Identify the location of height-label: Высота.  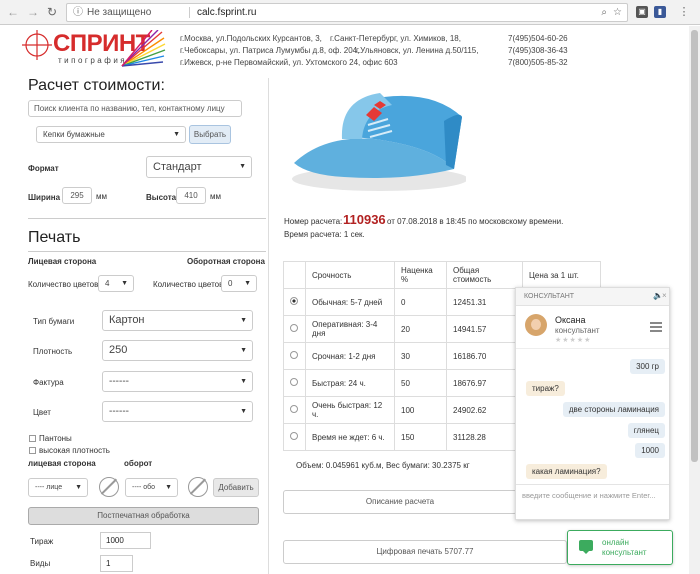
(161, 197).